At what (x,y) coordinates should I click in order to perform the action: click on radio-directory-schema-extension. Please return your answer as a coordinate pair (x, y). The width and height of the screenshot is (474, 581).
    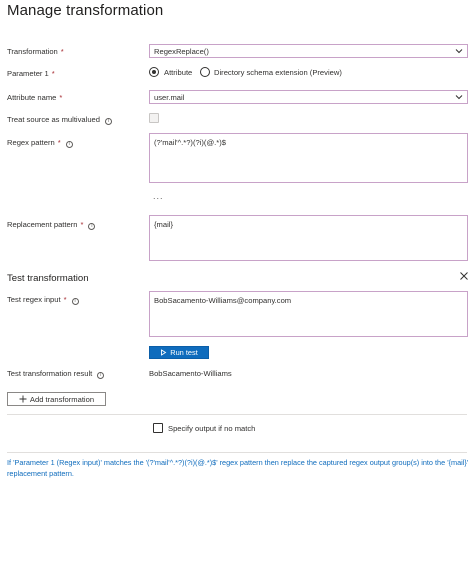
    Looking at the image, I should click on (205, 72).